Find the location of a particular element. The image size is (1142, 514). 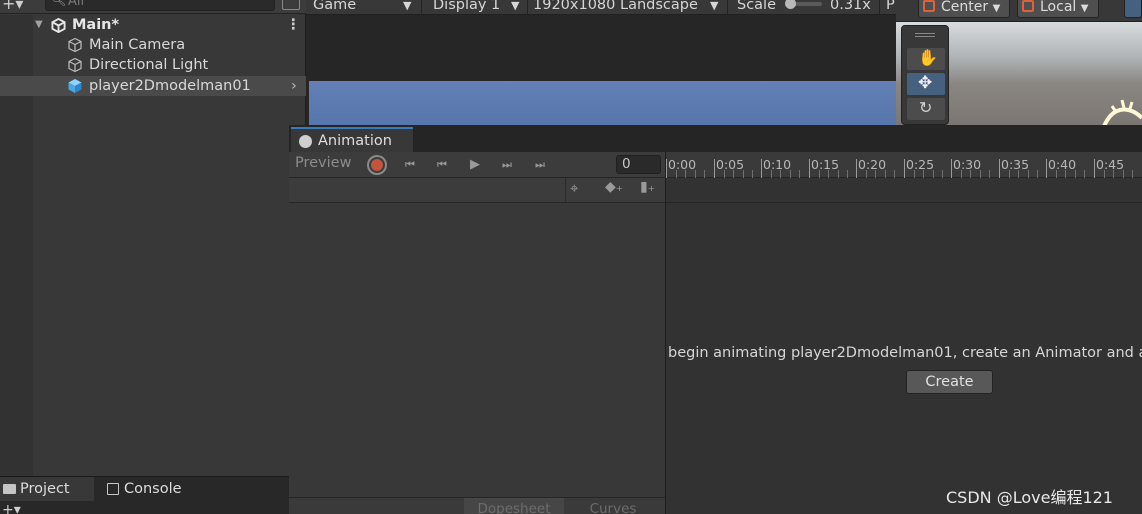

timeline-tick-label: 0:00 is located at coordinates (682, 164).